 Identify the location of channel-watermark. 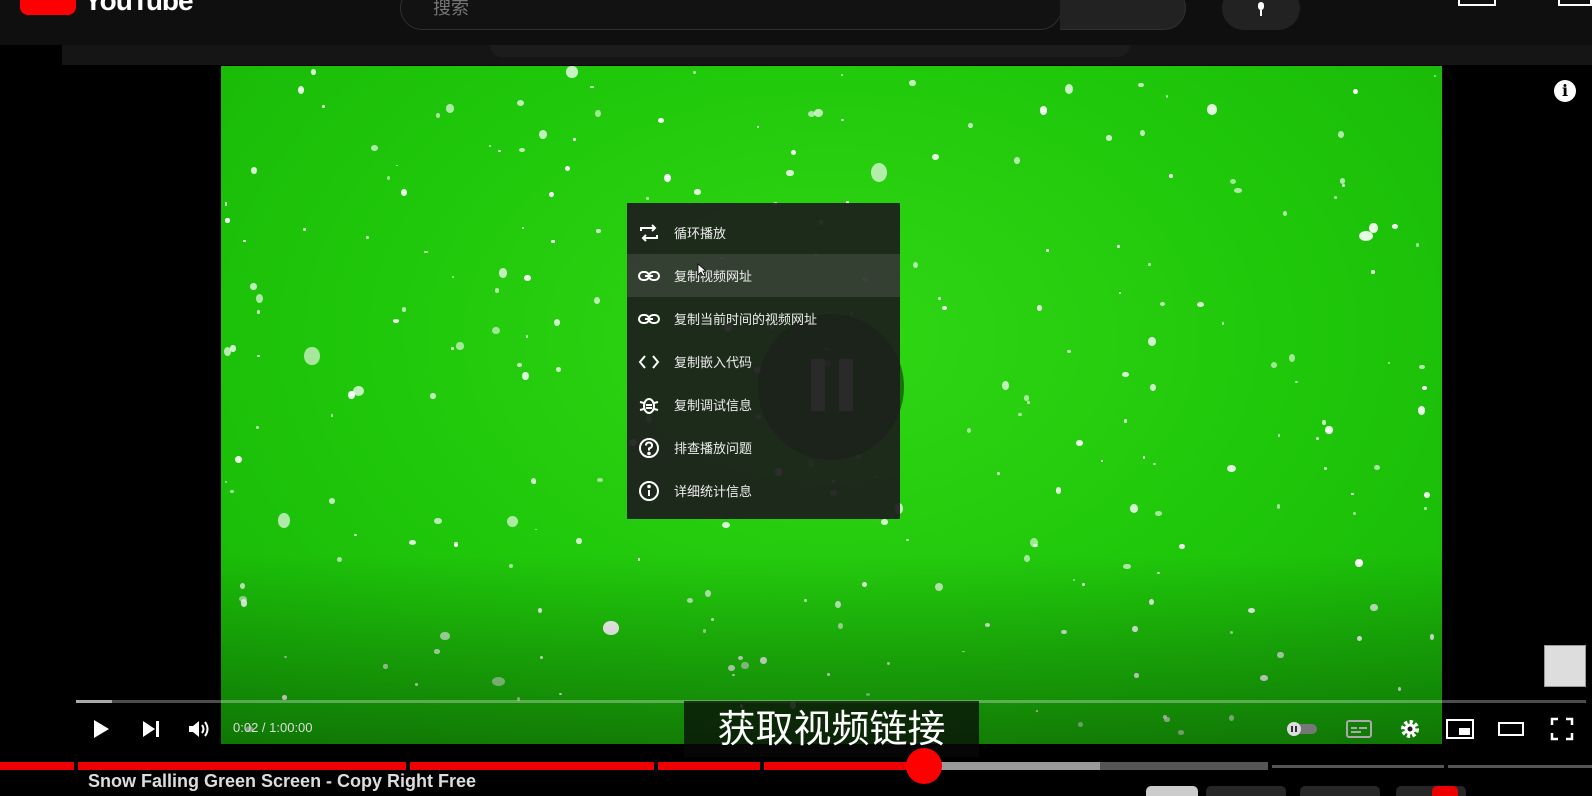
(1565, 666).